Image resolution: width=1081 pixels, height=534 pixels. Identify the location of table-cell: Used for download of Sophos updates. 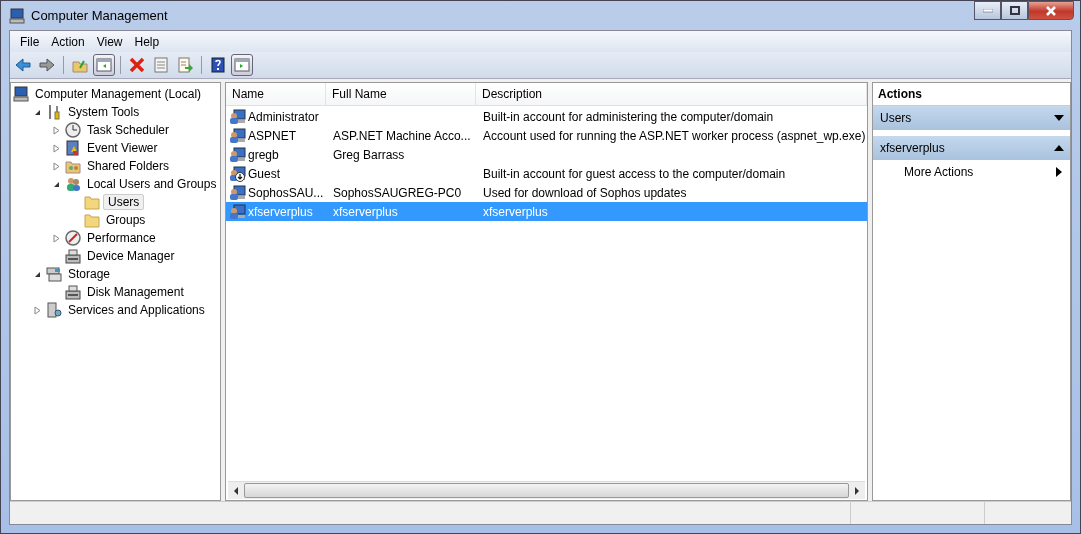
(585, 192).